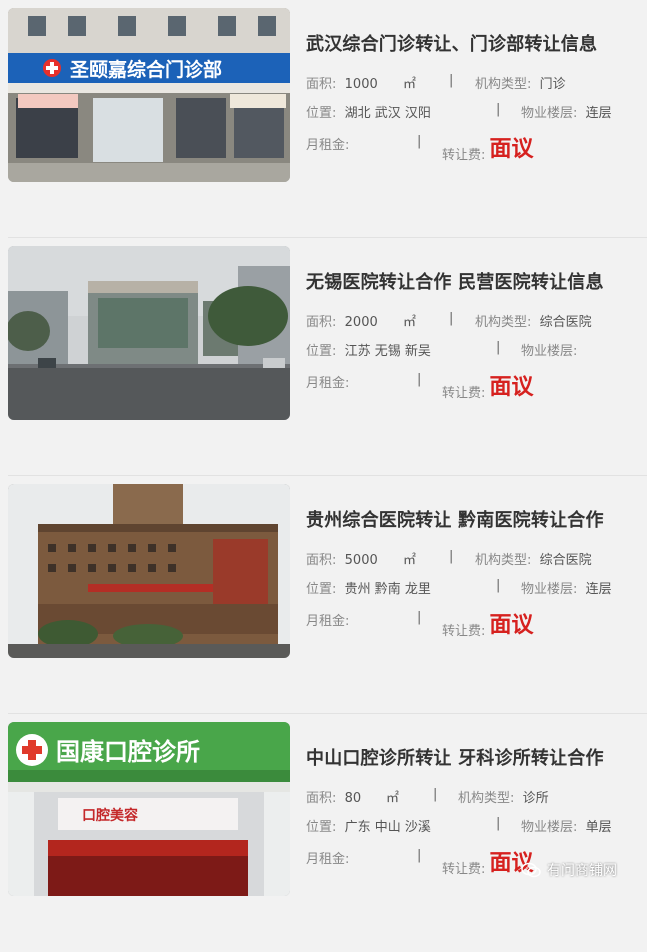  What do you see at coordinates (361, 322) in the screenshot?
I see `area-value: 2000` at bounding box center [361, 322].